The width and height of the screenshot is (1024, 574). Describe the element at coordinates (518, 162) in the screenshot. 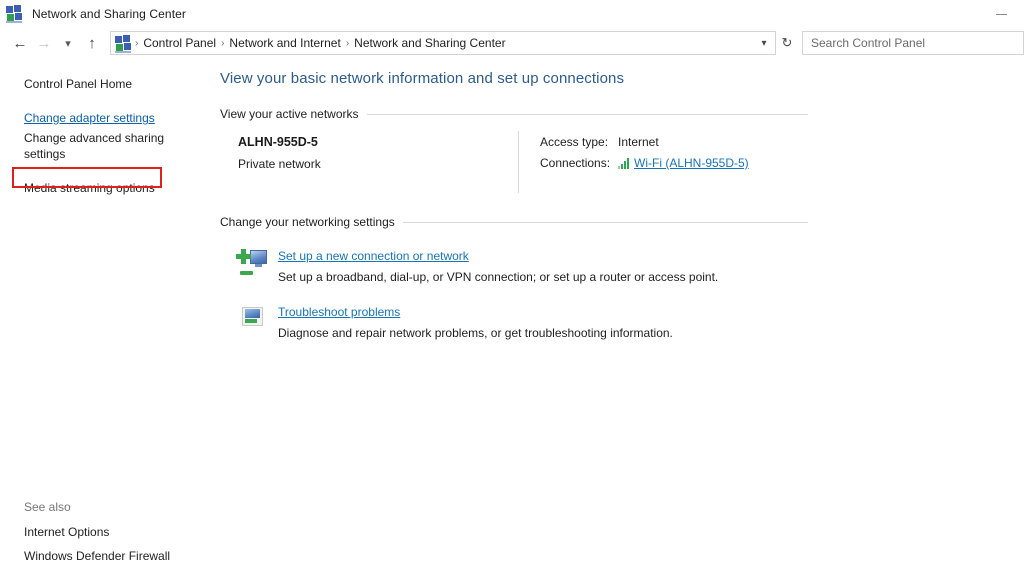

I see `vertical-divider` at that location.